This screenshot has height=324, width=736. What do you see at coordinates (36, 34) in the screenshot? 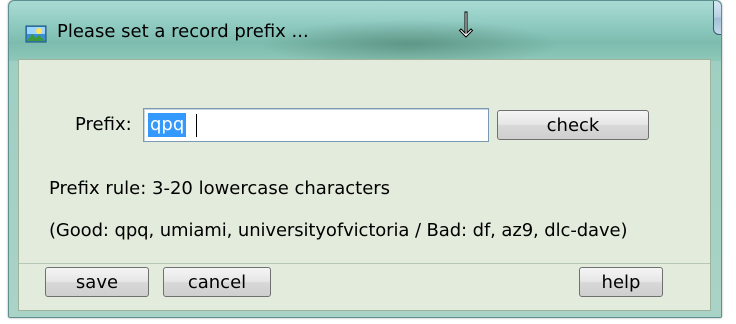
I see `app-icon` at bounding box center [36, 34].